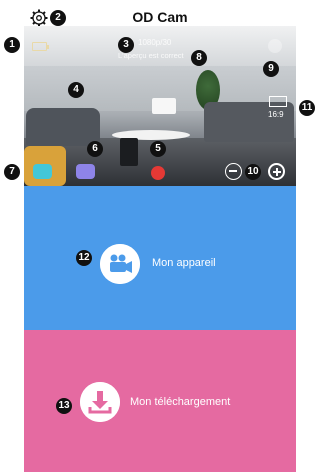 The height and width of the screenshot is (472, 320). Describe the element at coordinates (85, 171) in the screenshot. I see `camera-icon` at that location.